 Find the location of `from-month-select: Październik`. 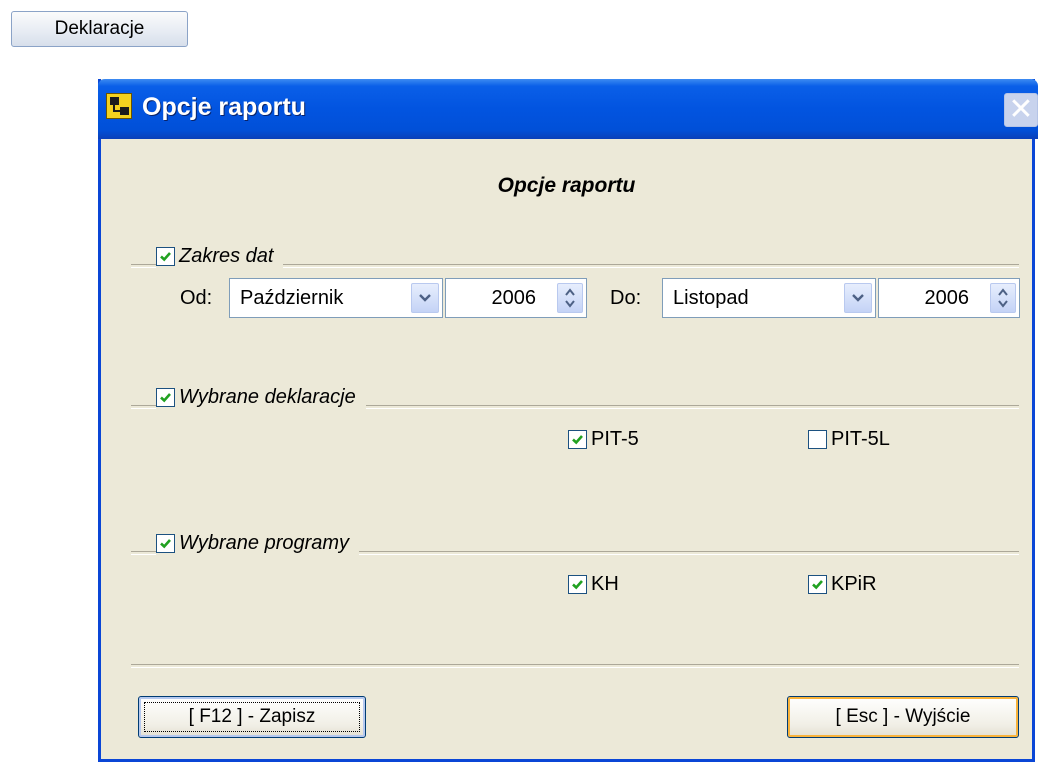

from-month-select: Październik is located at coordinates (336, 298).